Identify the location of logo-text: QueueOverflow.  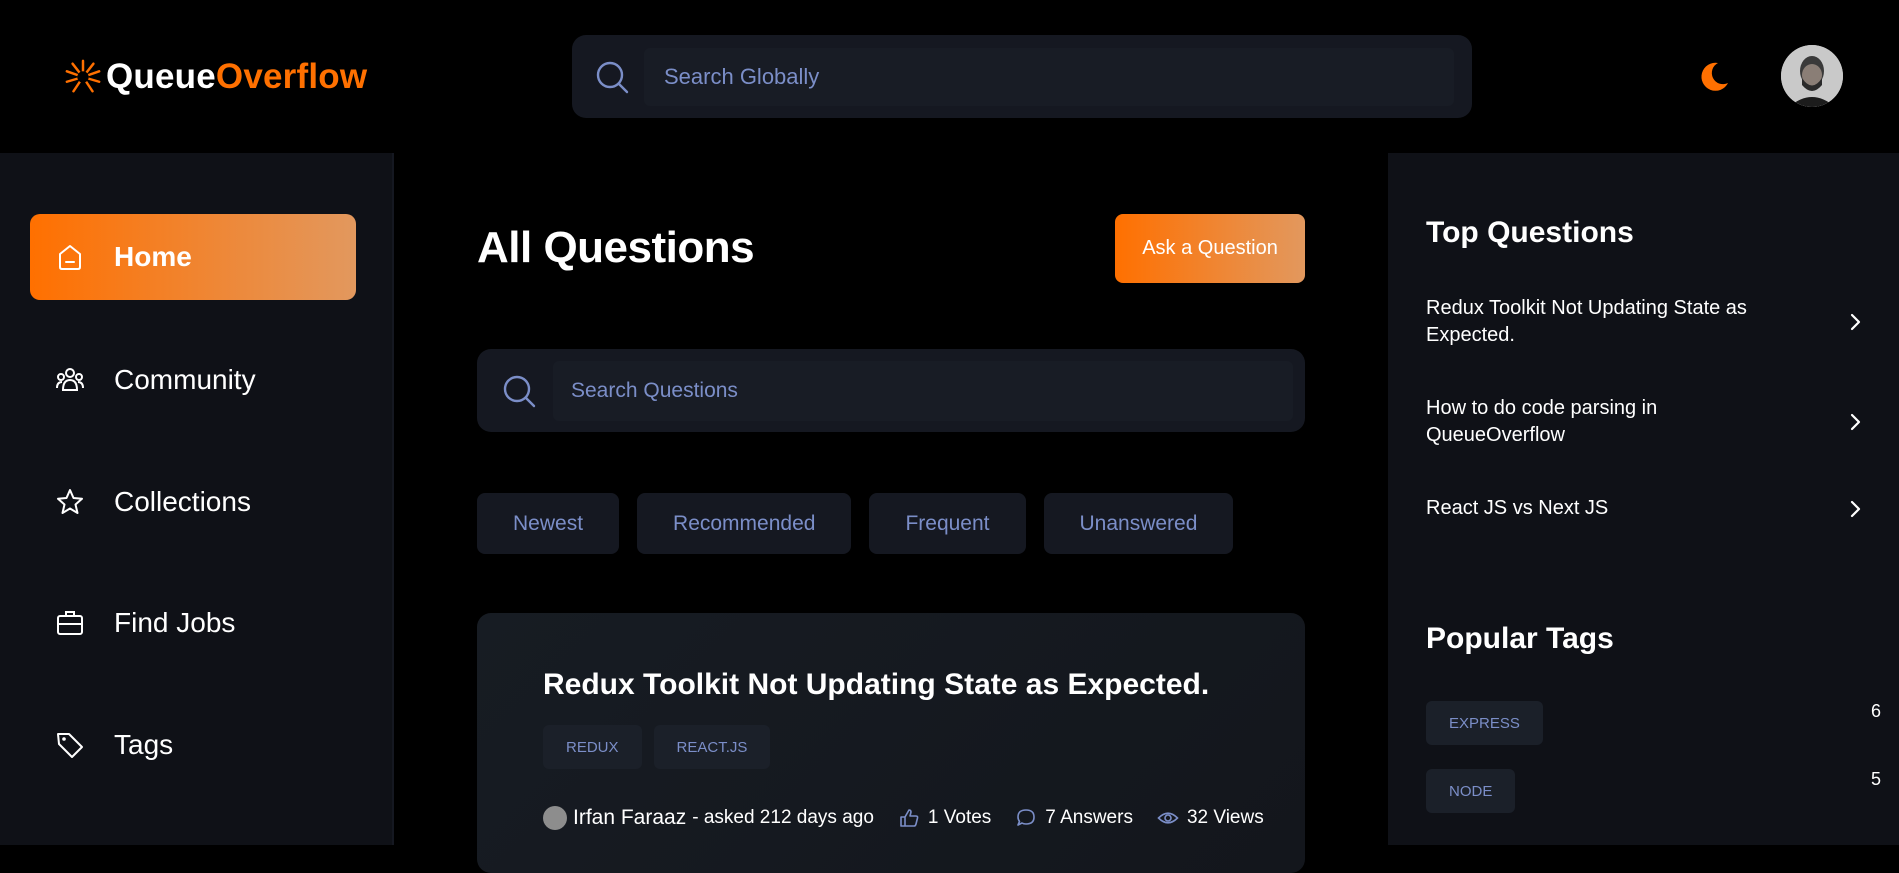
(236, 77).